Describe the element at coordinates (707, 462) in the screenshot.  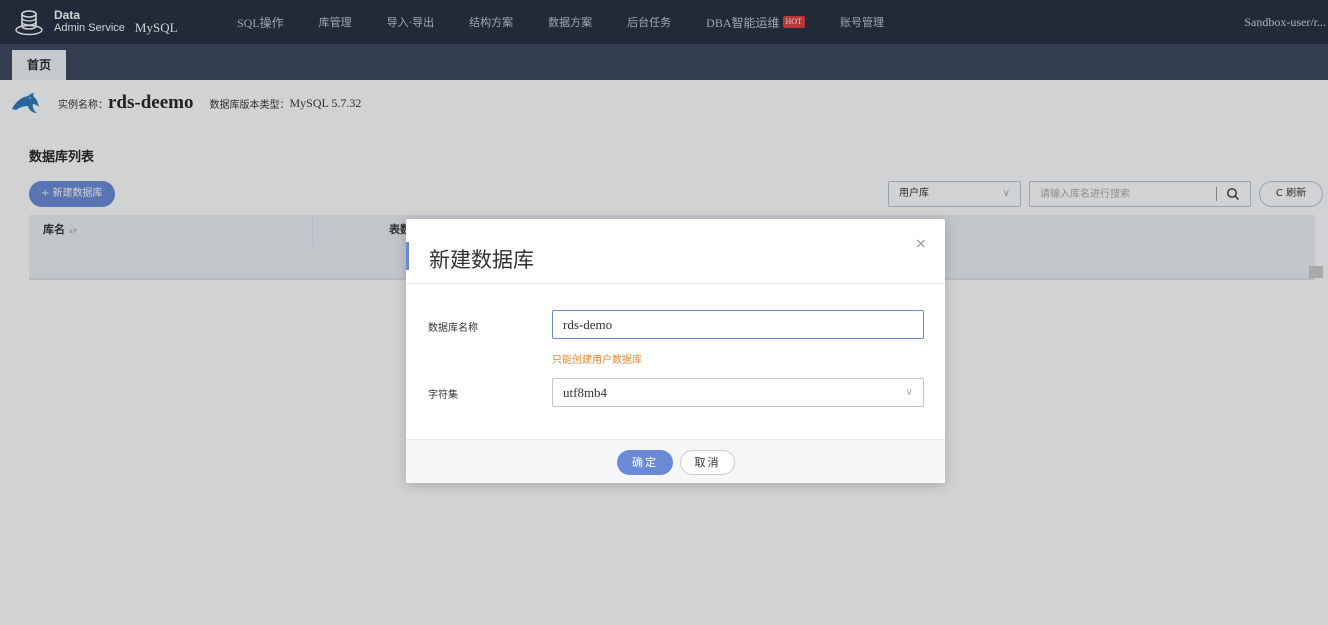
I see `cancel-button: 取消` at that location.